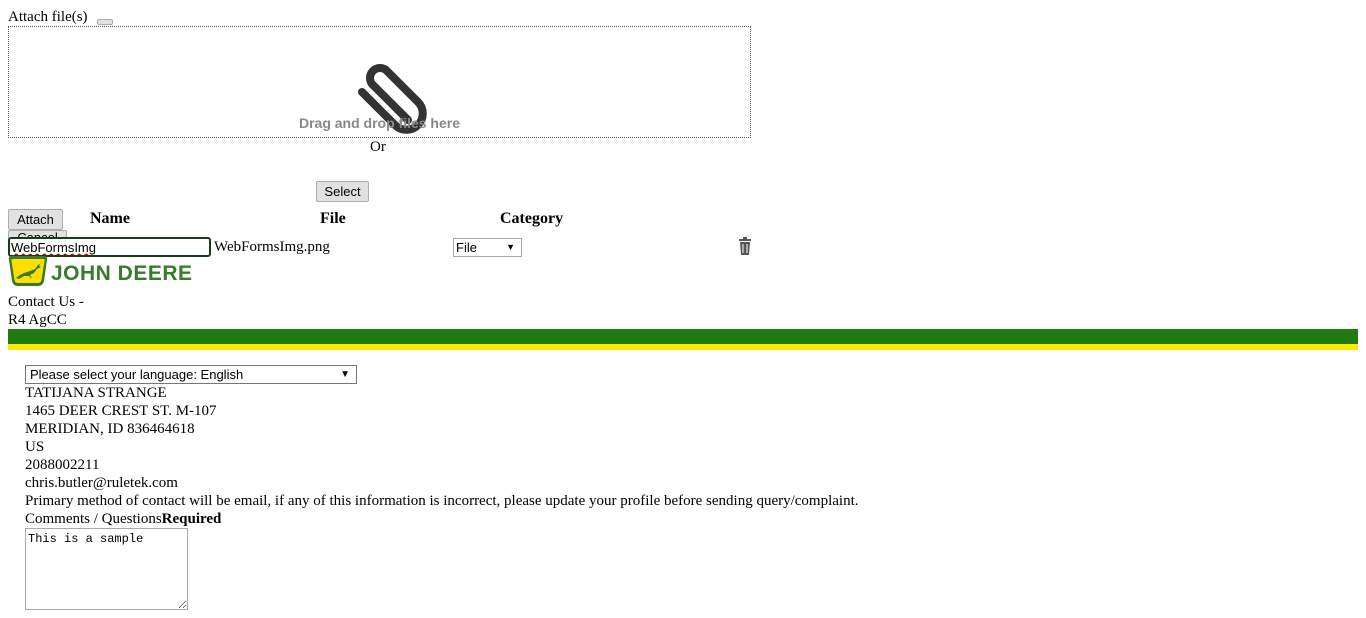 The width and height of the screenshot is (1366, 618). What do you see at coordinates (191, 519) in the screenshot?
I see `required-marker: Required` at bounding box center [191, 519].